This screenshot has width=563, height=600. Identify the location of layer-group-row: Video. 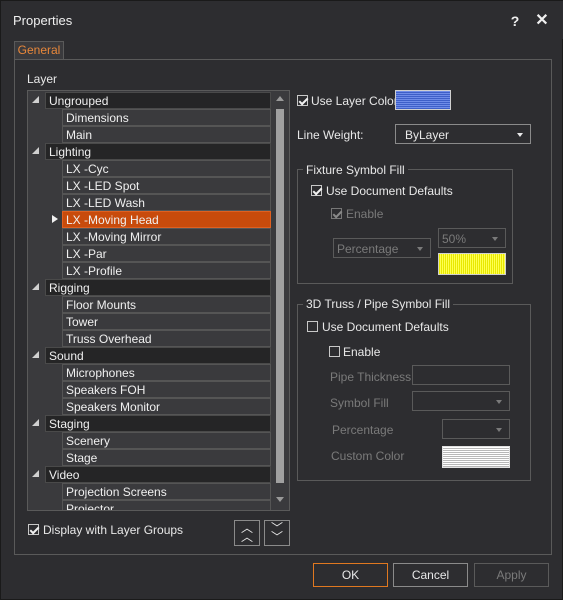
(150, 474).